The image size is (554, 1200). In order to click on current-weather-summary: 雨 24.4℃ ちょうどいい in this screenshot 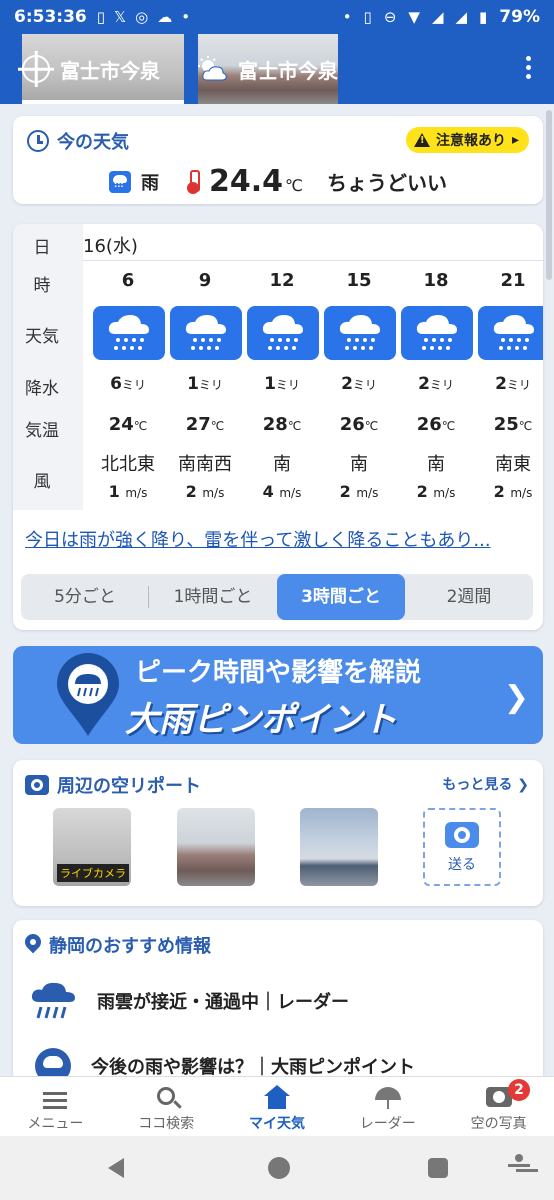, I will do `click(278, 181)`.